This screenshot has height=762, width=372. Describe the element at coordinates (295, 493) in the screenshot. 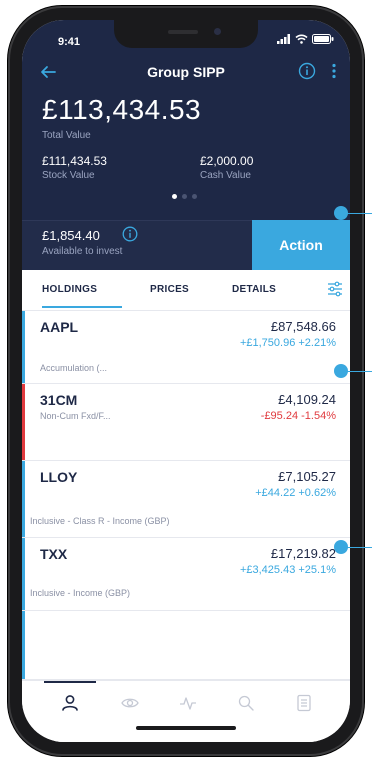

I see `holding-change: +£44.22 +0.62%` at that location.